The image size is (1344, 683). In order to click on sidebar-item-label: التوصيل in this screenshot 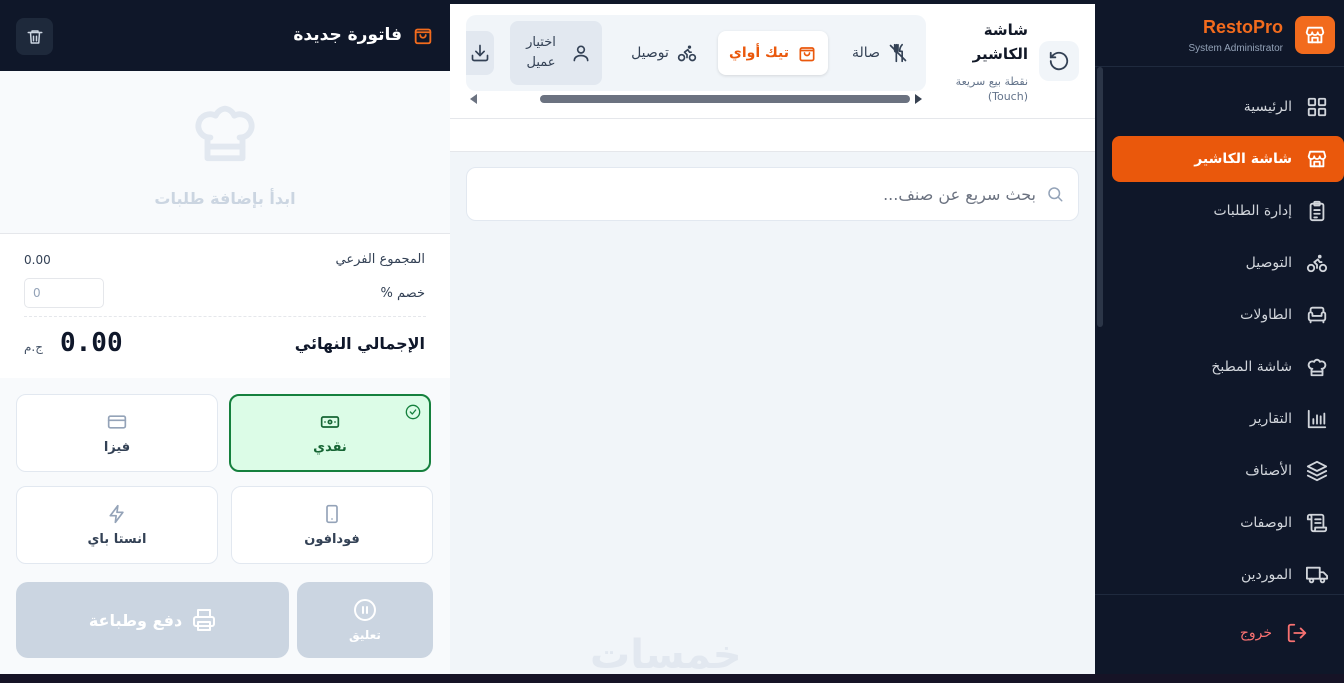, I will do `click(1268, 263)`.